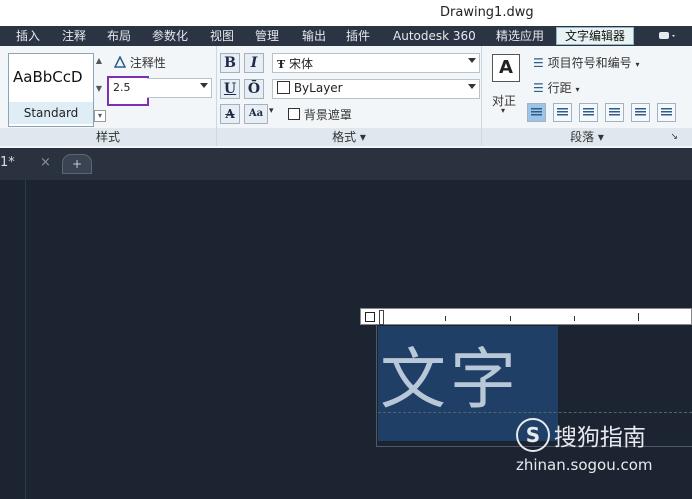 The image size is (692, 499). What do you see at coordinates (487, 12) in the screenshot?
I see `window-title: Drawing1.dwg` at bounding box center [487, 12].